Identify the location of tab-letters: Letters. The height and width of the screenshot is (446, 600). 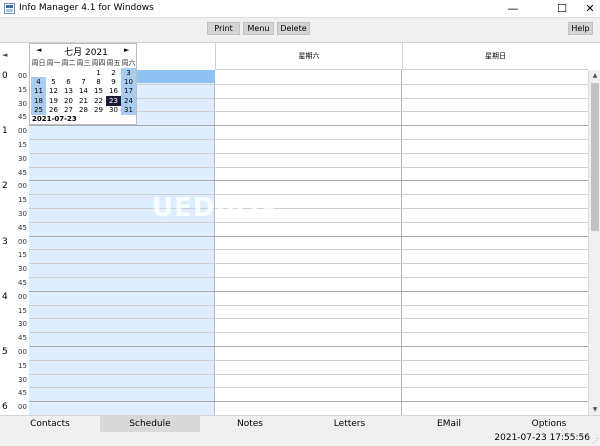
(349, 424).